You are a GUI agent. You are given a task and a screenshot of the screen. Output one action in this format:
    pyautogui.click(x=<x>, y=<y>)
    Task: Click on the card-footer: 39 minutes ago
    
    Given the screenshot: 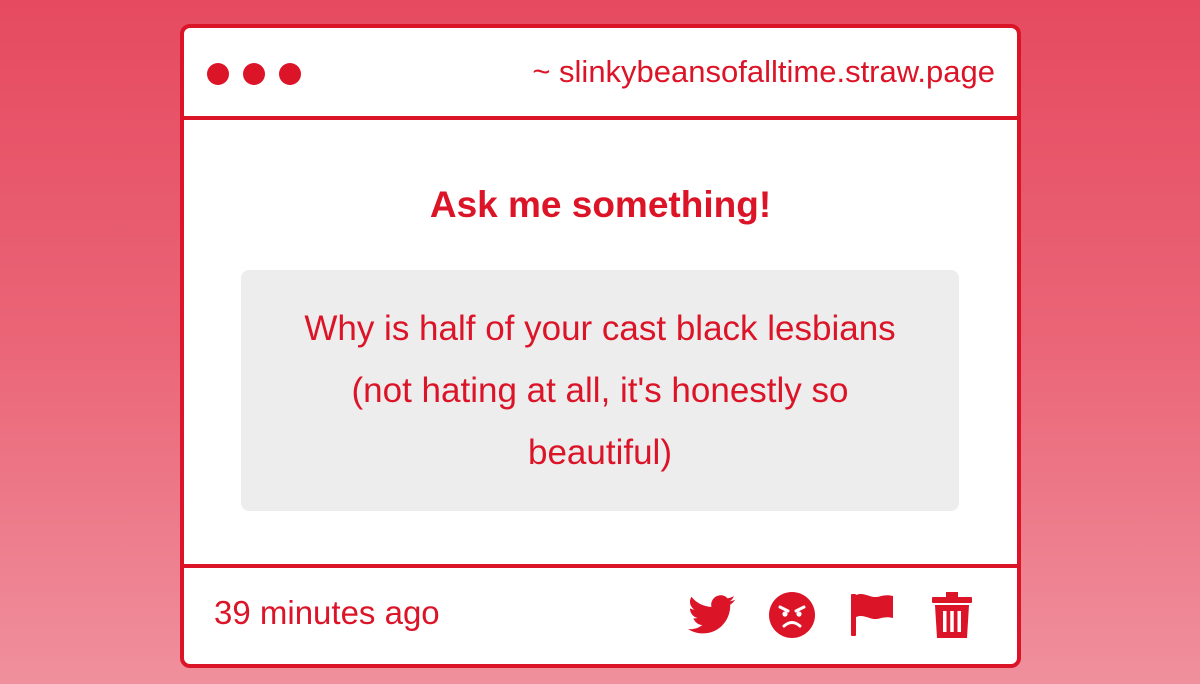 What is the action you would take?
    pyautogui.click(x=600, y=614)
    